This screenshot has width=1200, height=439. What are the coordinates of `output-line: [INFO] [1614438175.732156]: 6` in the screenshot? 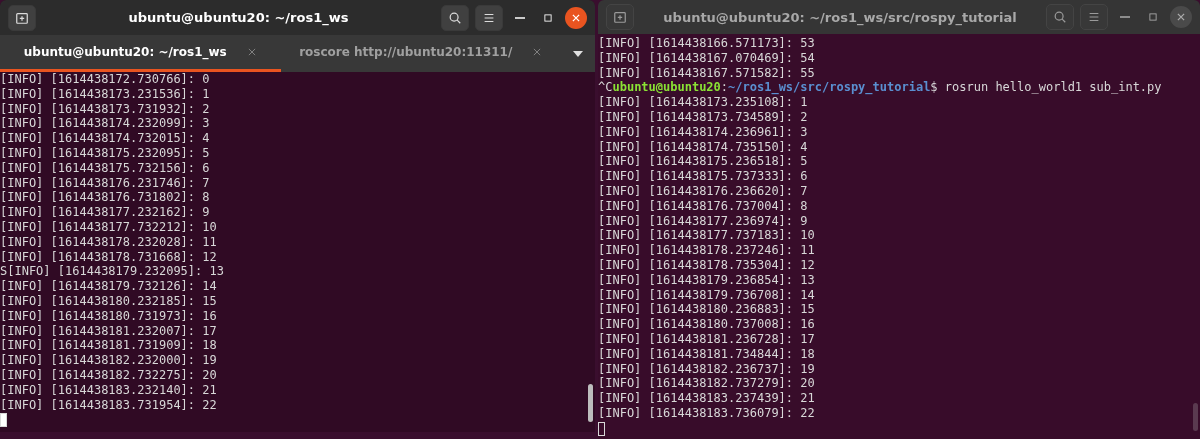 It's located at (105, 168).